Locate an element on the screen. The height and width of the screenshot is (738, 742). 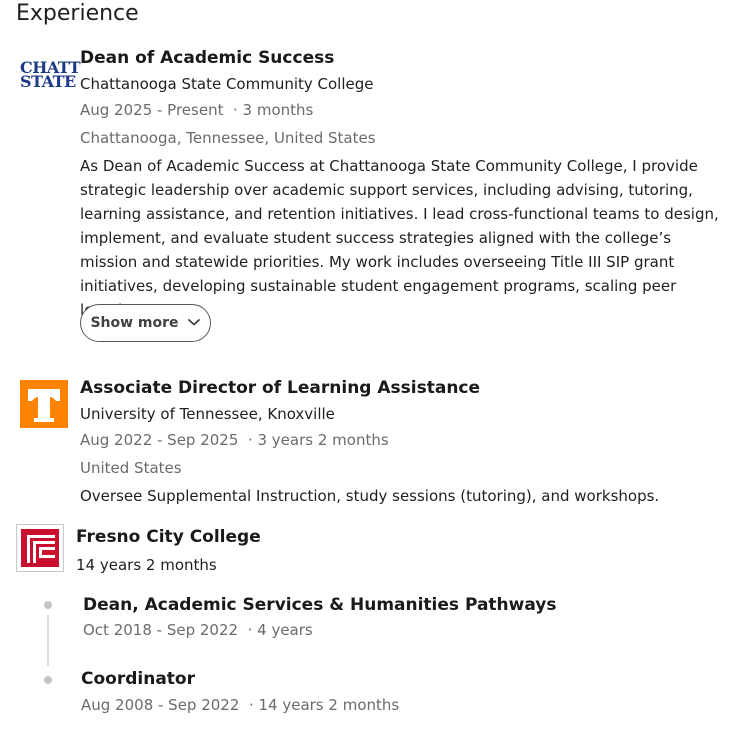
show-more-button: Show more is located at coordinates (145, 323).